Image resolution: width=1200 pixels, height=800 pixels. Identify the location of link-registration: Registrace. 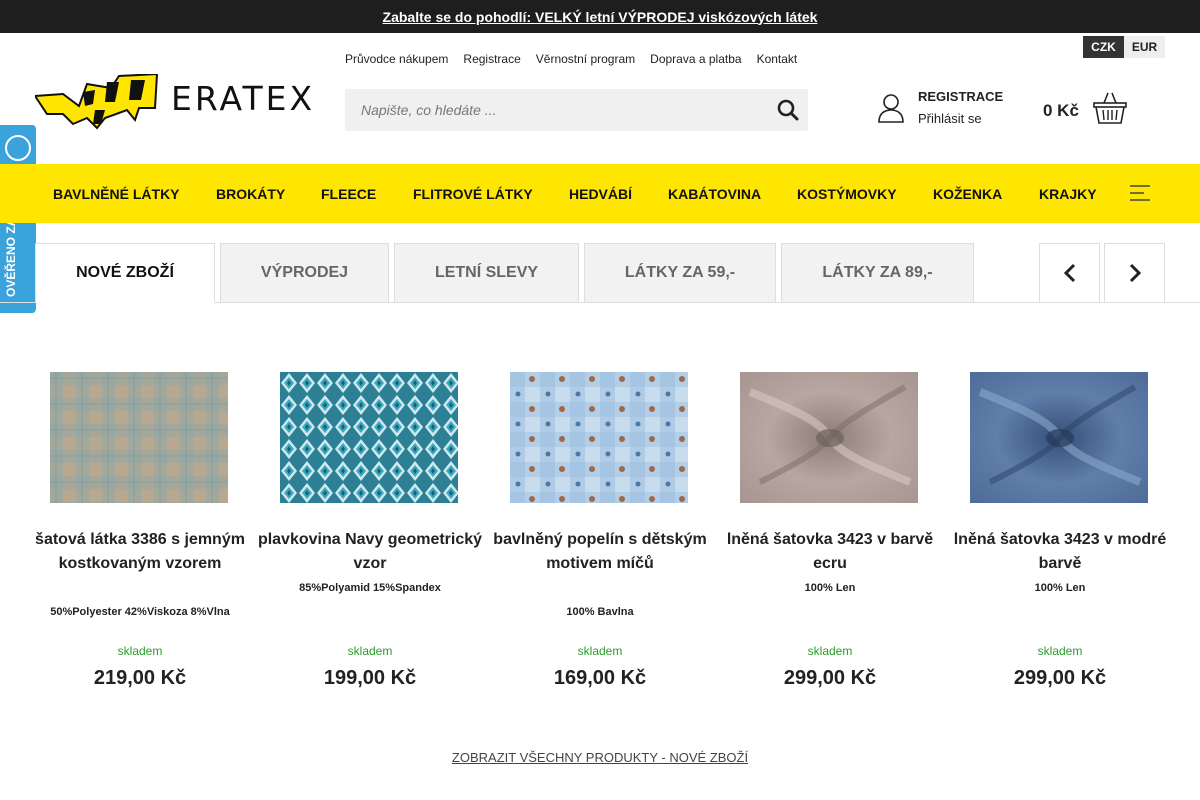
(491, 59).